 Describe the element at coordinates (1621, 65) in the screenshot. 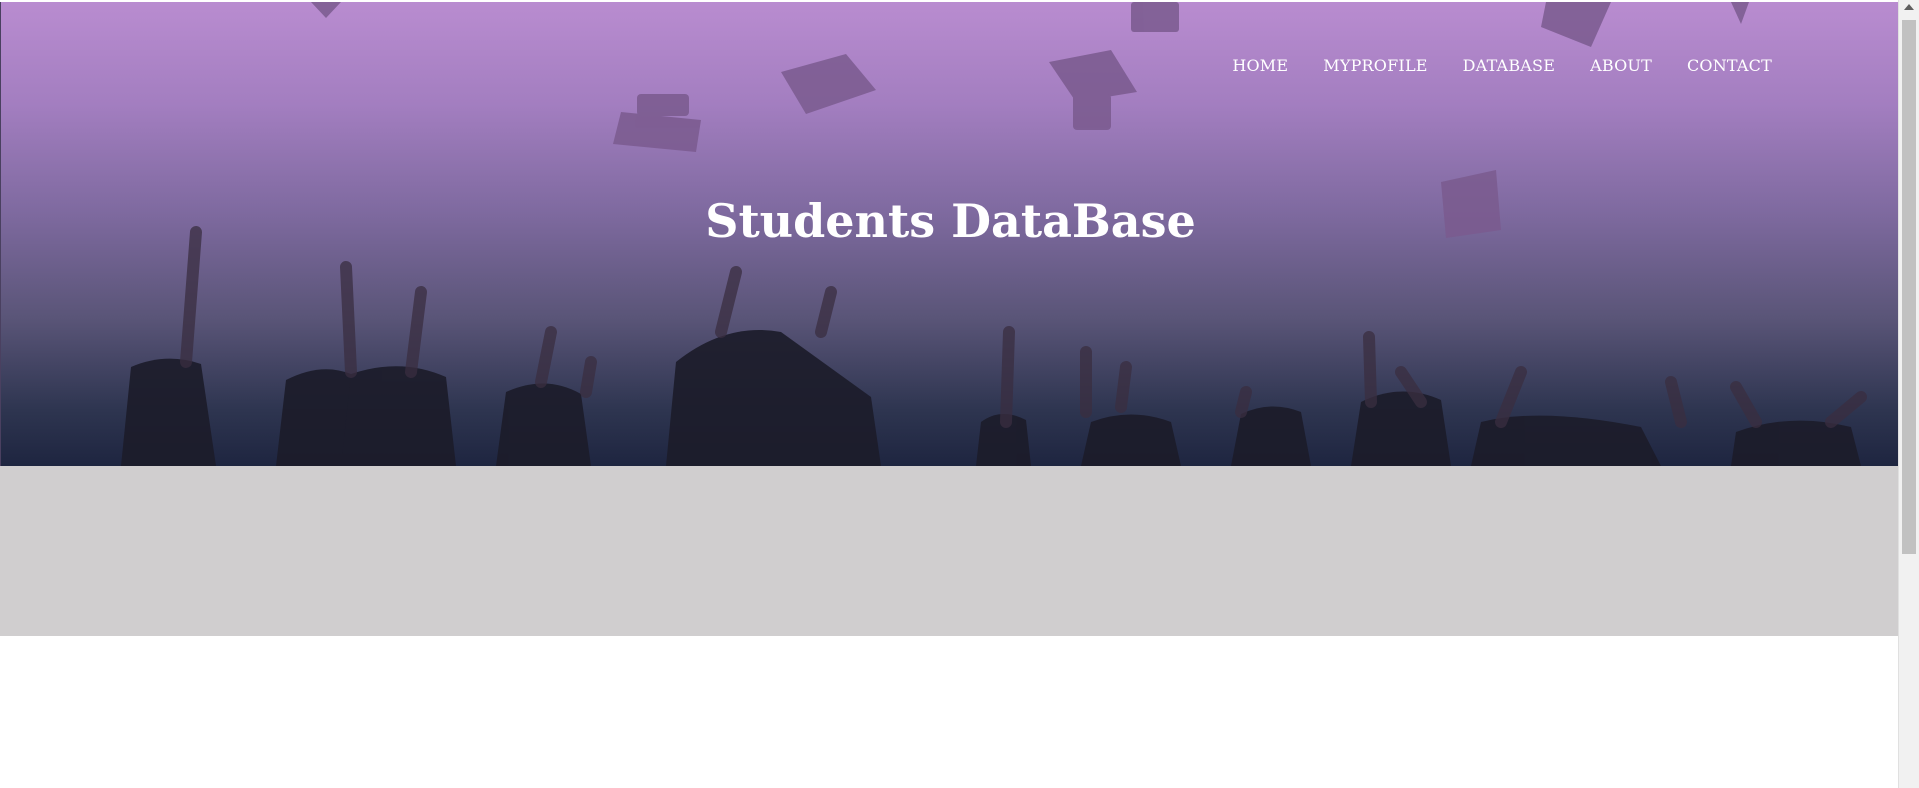

I see `nav-item-about: ABOUT` at that location.